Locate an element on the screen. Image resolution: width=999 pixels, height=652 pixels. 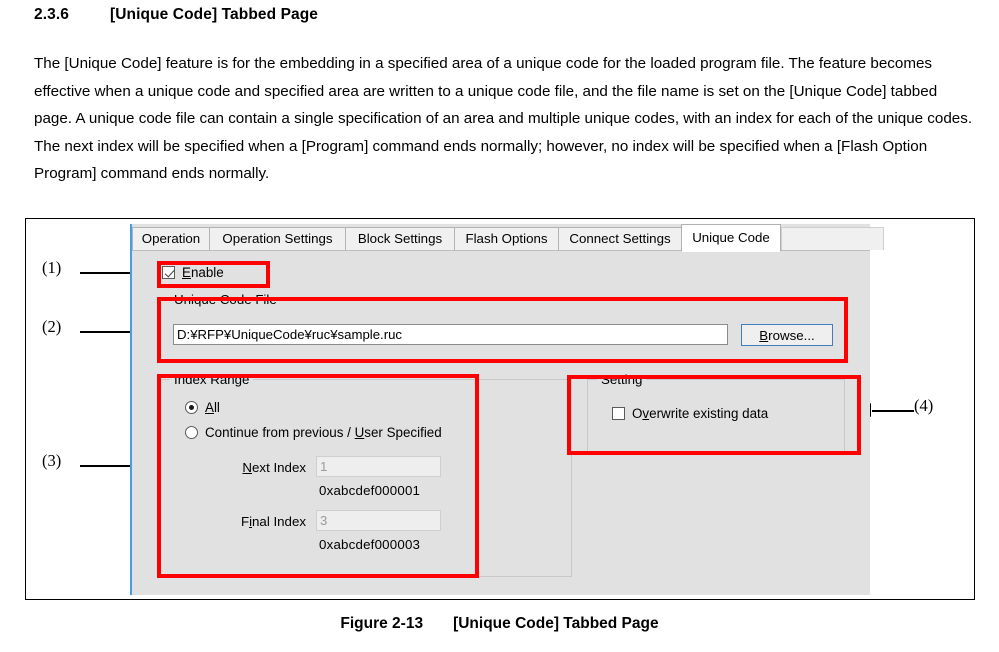
radio-continue-label-rest: ser Specified is located at coordinates (403, 432).